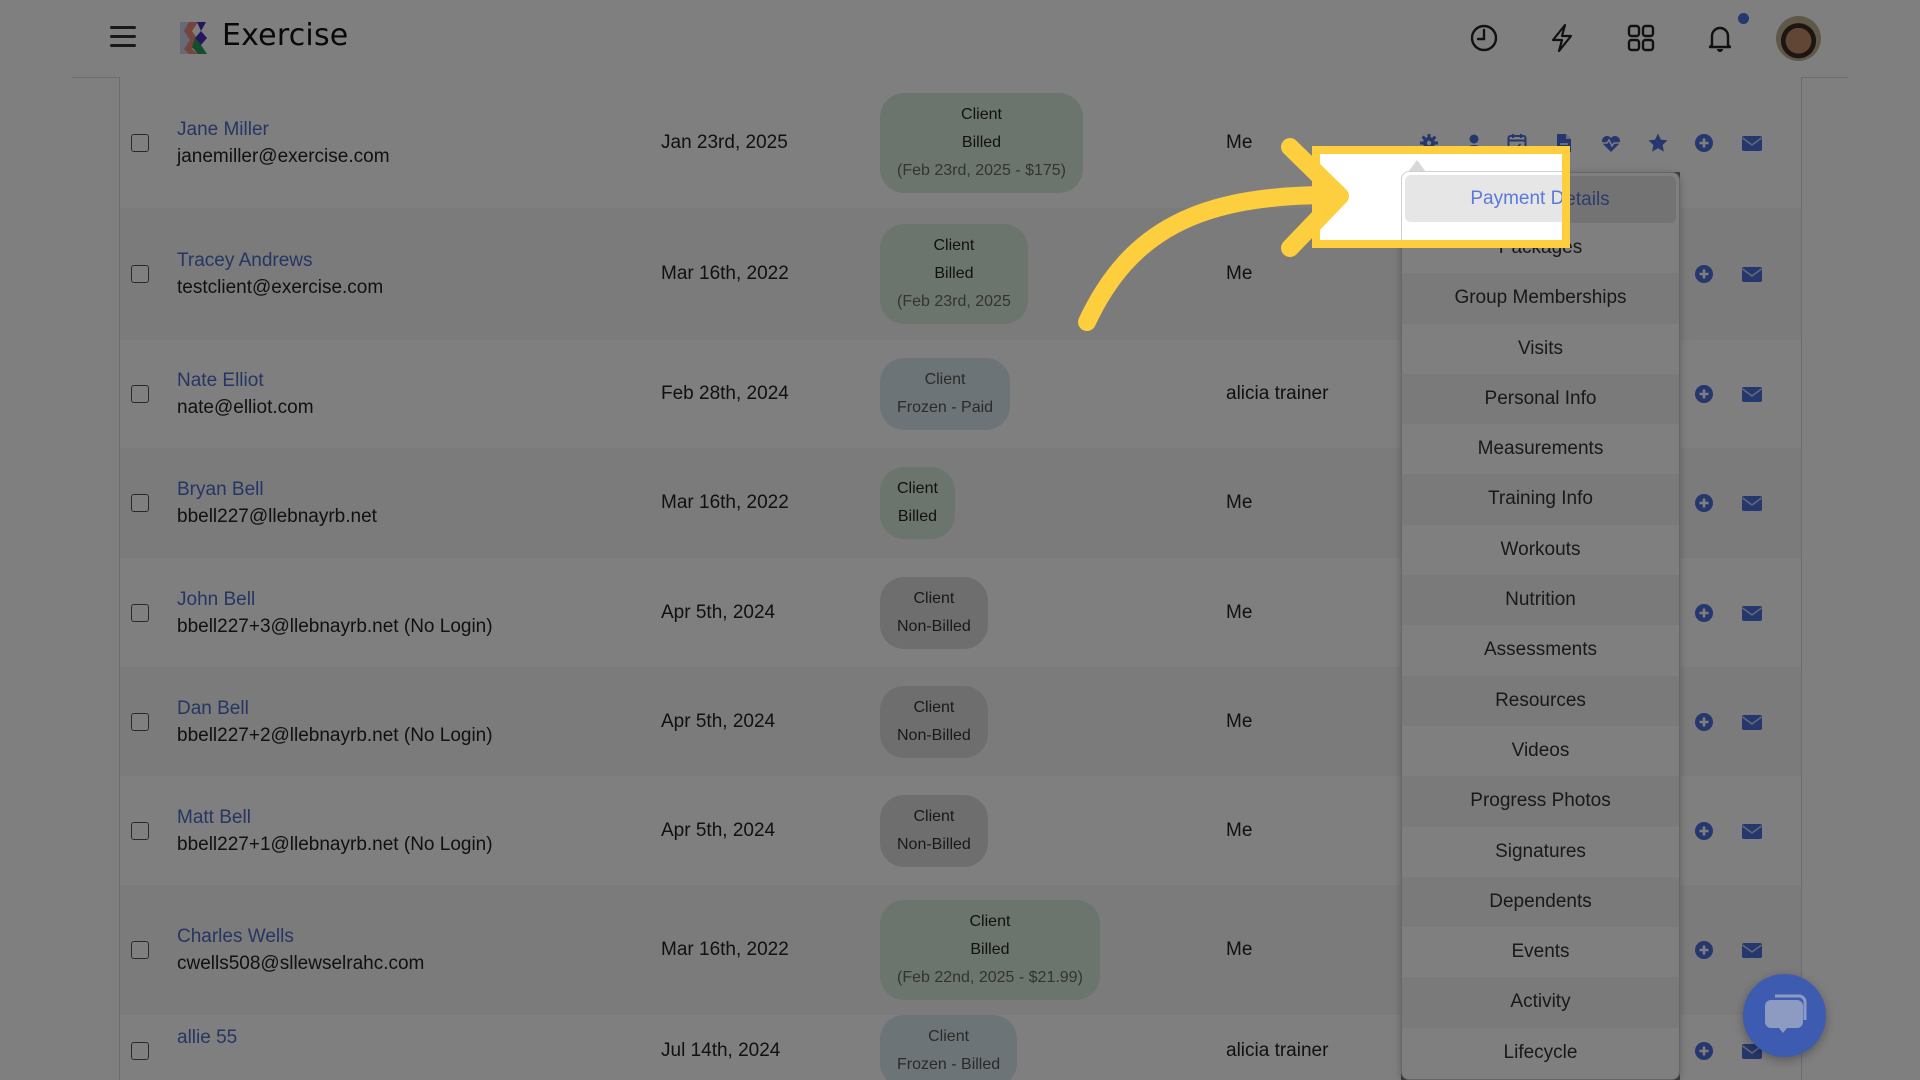 The width and height of the screenshot is (1920, 1080). What do you see at coordinates (245, 261) in the screenshot?
I see `client-name-link: Tracey Andrews` at bounding box center [245, 261].